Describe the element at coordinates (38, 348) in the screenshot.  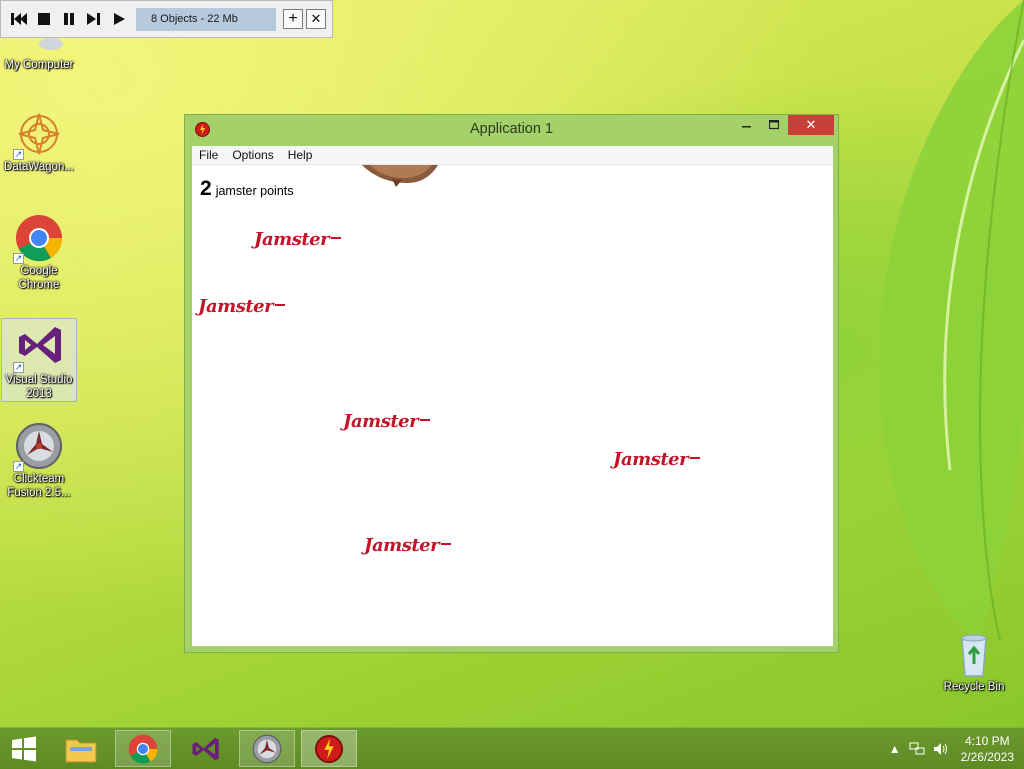
I see `visual-studio-icon: ↗` at that location.